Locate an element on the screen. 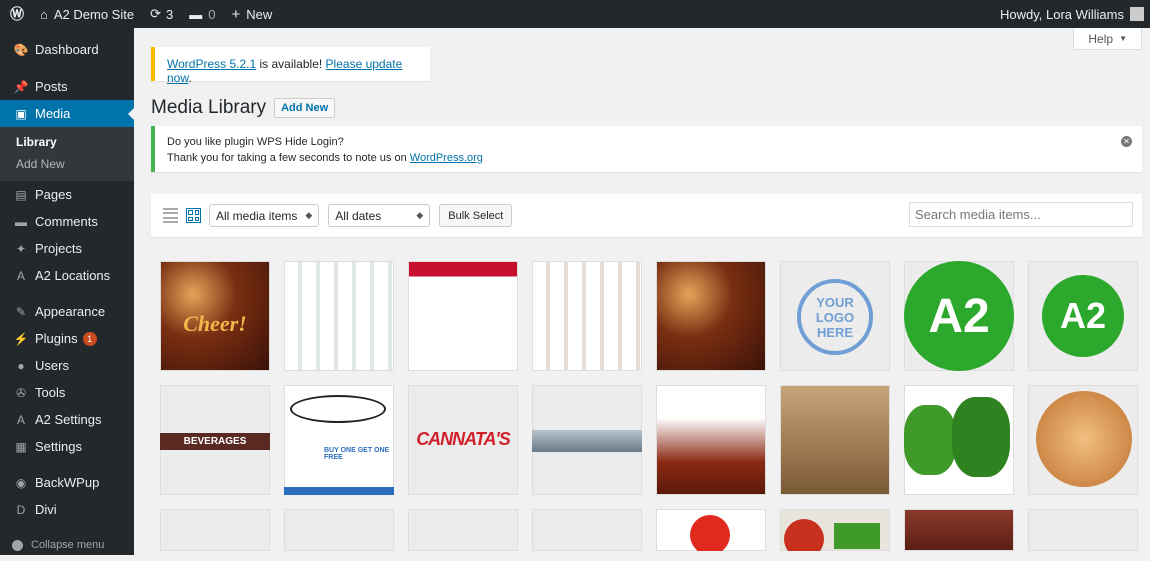 This screenshot has height=561, width=1150. greeting: Howdy, Lora Williams is located at coordinates (1061, 14).